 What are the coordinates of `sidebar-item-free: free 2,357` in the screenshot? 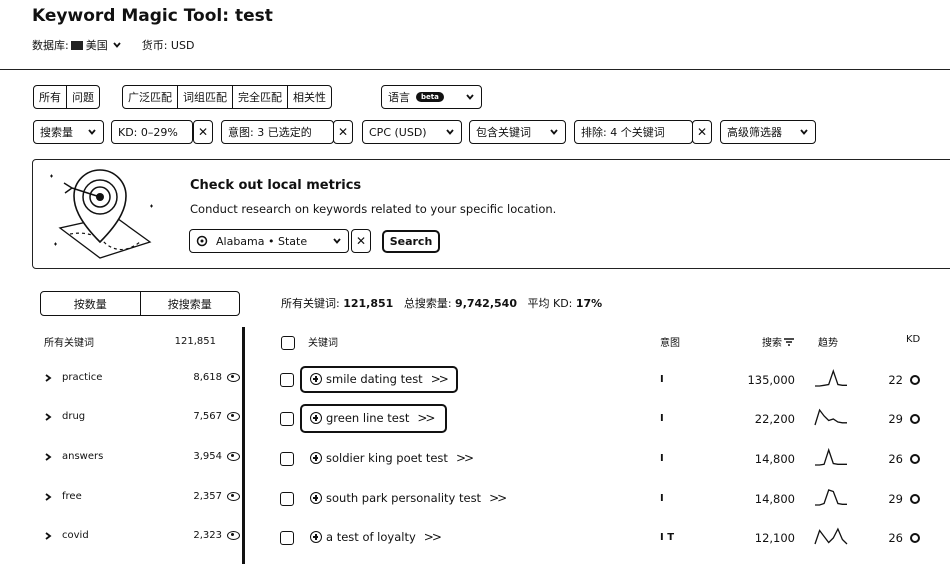 It's located at (142, 496).